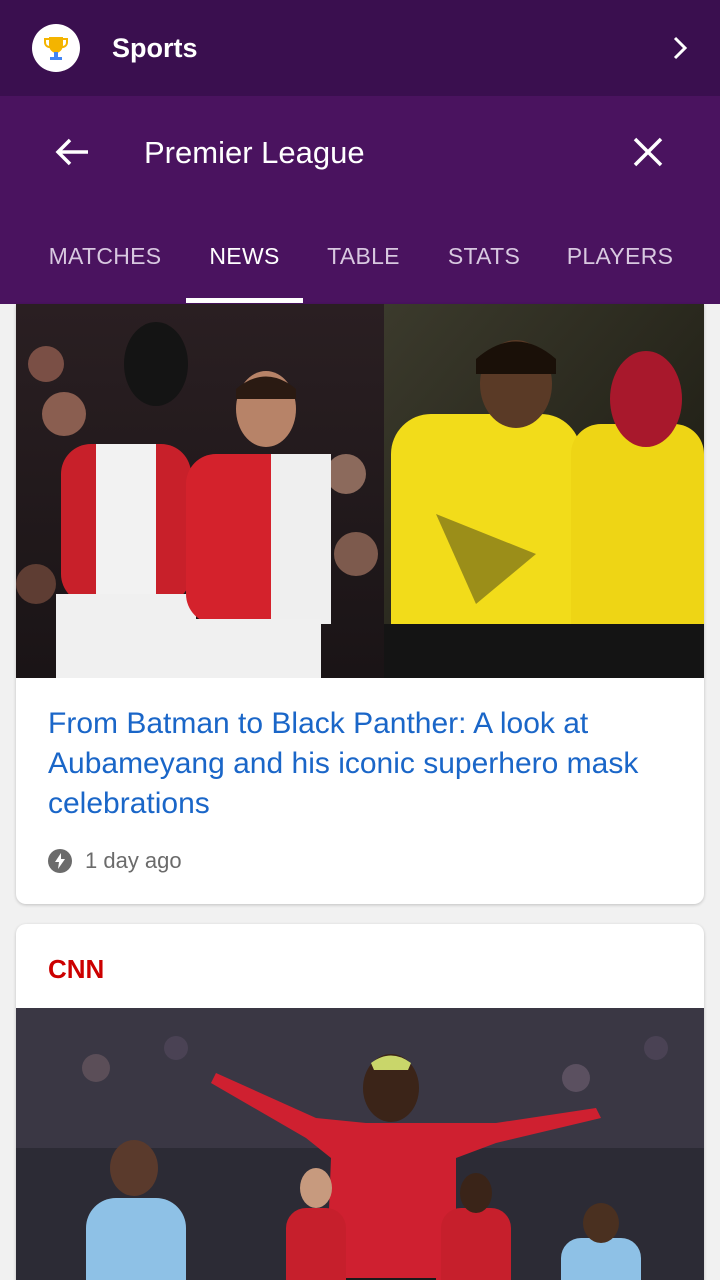  I want to click on article-meta: 1 day ago, so click(115, 861).